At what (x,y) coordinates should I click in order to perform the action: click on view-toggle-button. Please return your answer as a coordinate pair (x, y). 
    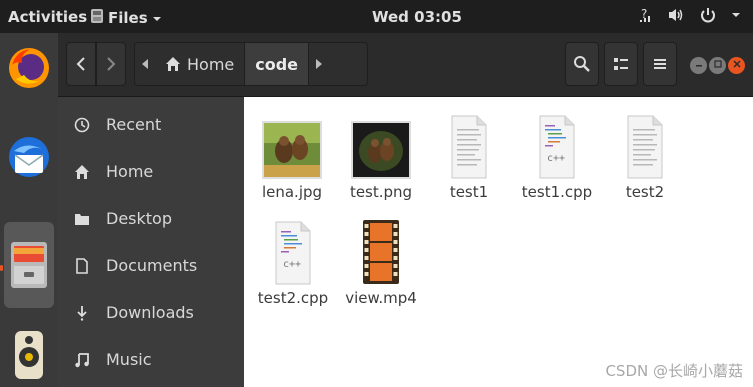
    Looking at the image, I should click on (621, 64).